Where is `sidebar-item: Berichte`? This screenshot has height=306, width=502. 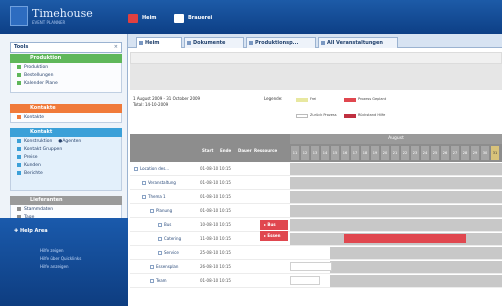 sidebar-item: Berichte is located at coordinates (66, 173).